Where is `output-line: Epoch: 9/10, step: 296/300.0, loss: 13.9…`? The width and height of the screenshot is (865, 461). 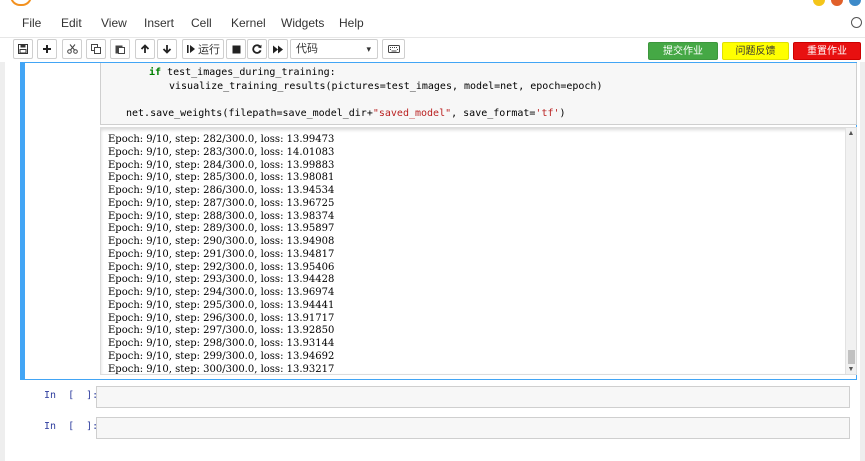
output-line: Epoch: 9/10, step: 296/300.0, loss: 13.9… is located at coordinates (221, 318).